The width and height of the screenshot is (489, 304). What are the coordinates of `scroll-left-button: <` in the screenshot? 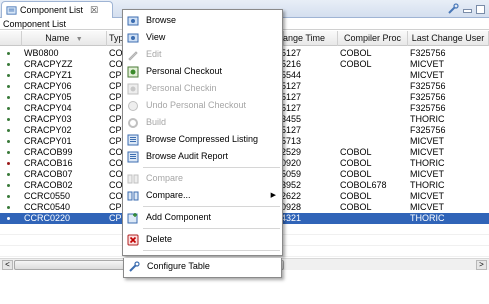 It's located at (7, 265).